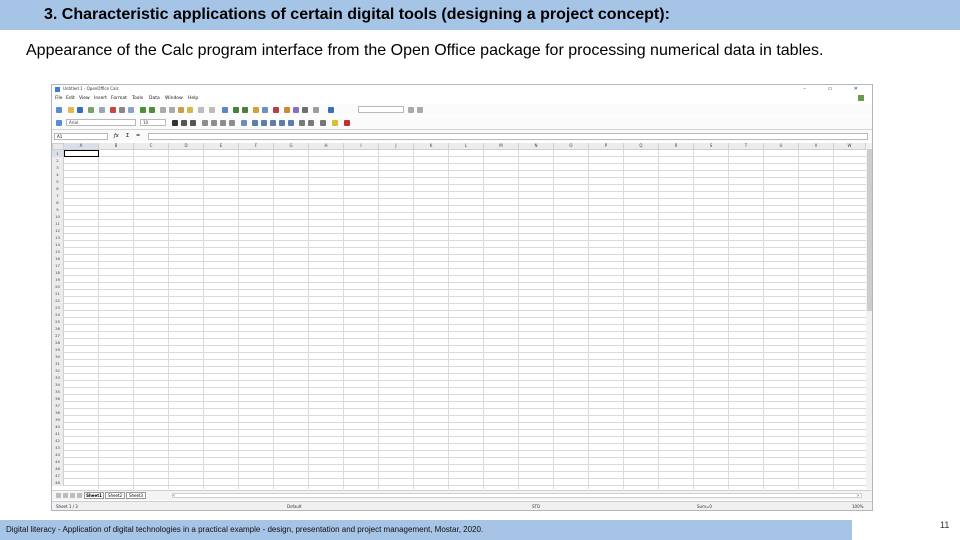 The height and width of the screenshot is (540, 960). Describe the element at coordinates (245, 110) in the screenshot. I see `sort-descending-icon` at that location.